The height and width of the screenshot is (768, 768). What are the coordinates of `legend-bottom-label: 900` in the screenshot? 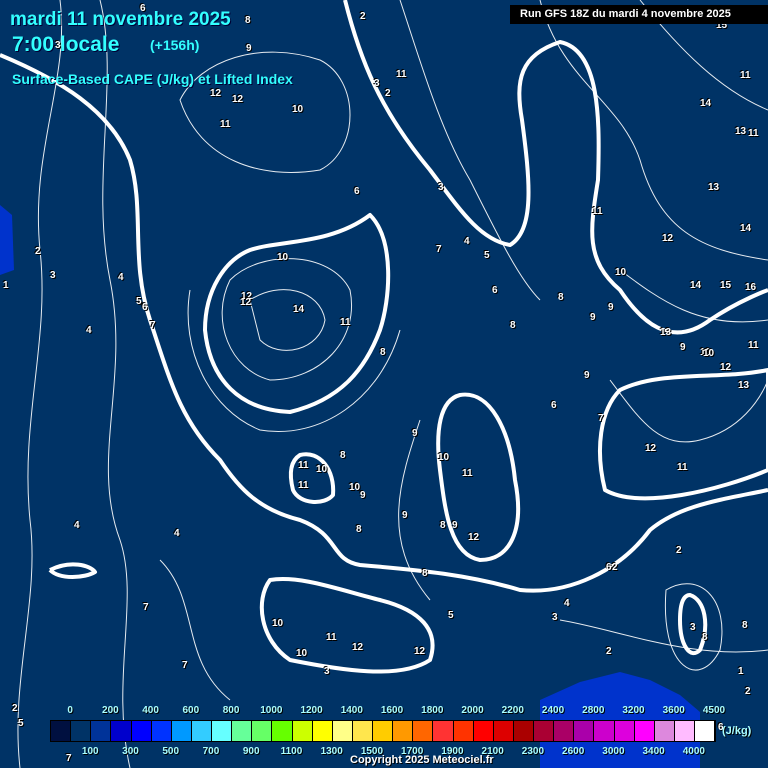 It's located at (251, 751).